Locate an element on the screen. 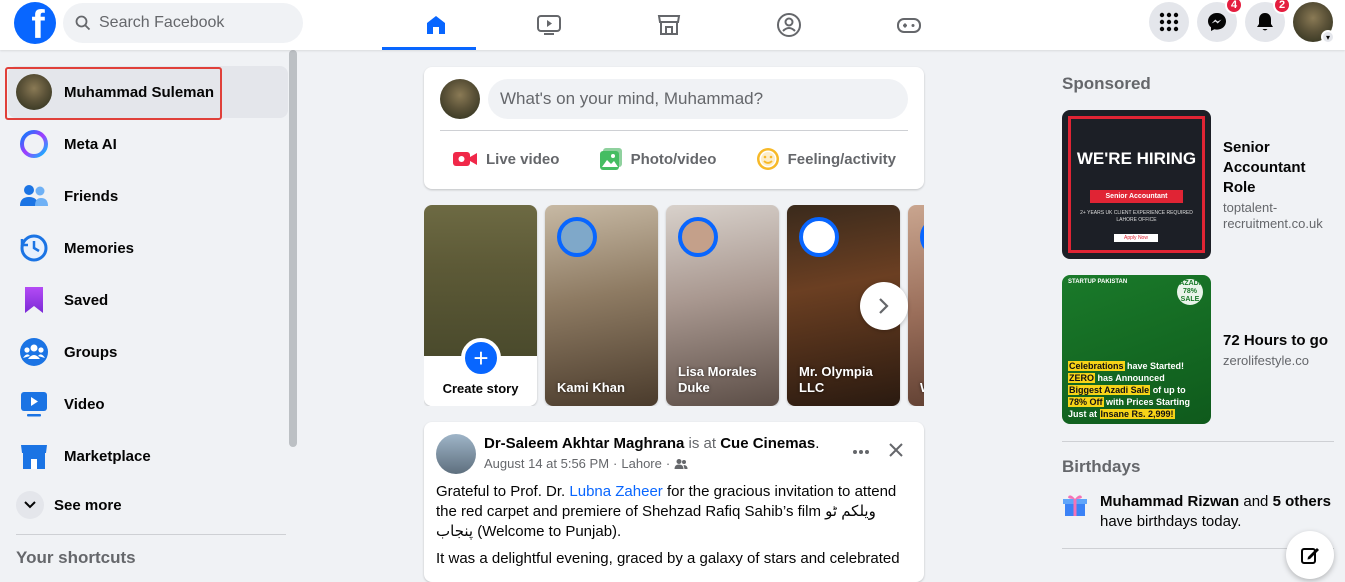 This screenshot has width=1345, height=582. sidebar-item-label: Video is located at coordinates (84, 404).